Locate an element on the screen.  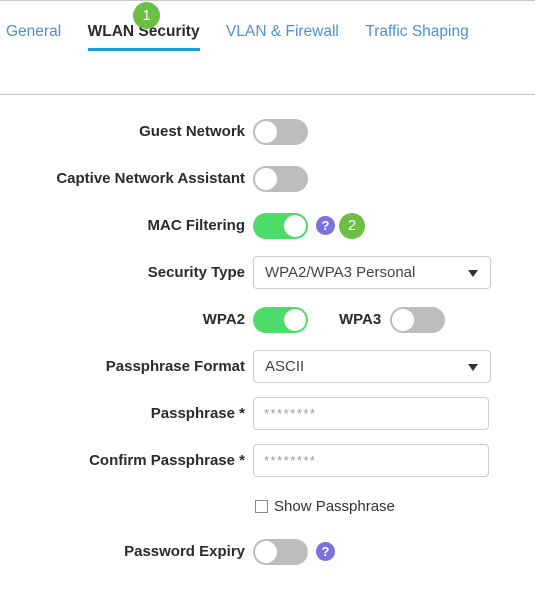
row-wpa-toggles: WPA2 WPA3 is located at coordinates (267, 319).